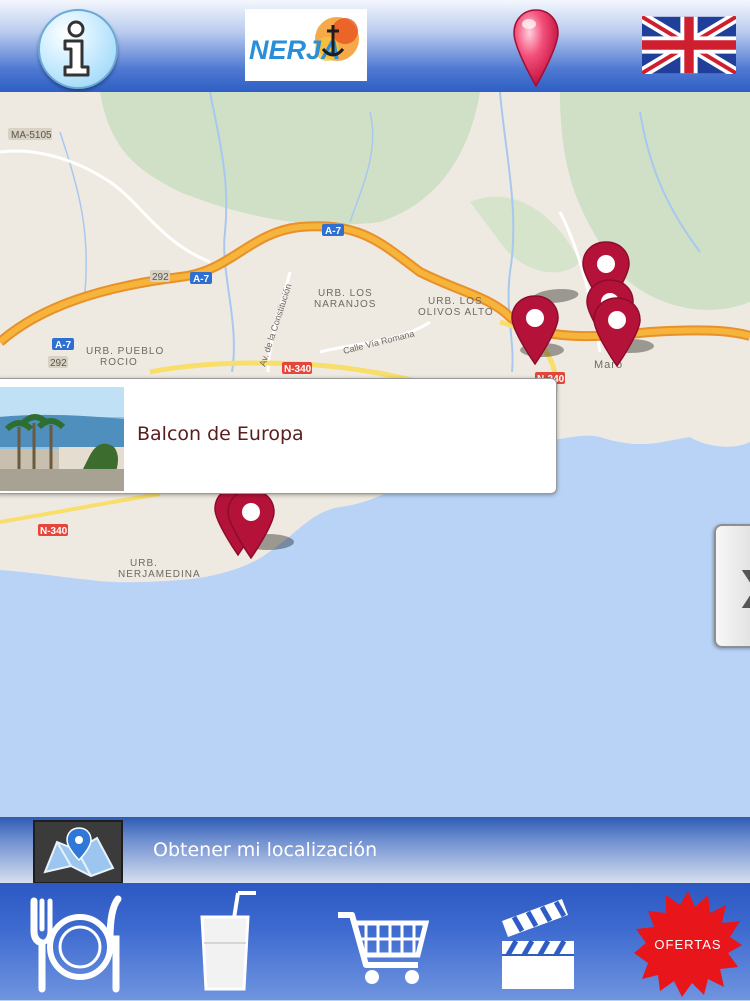 The image size is (750, 1001). I want to click on ofertas-badge-icon: OFERTAS, so click(688, 944).